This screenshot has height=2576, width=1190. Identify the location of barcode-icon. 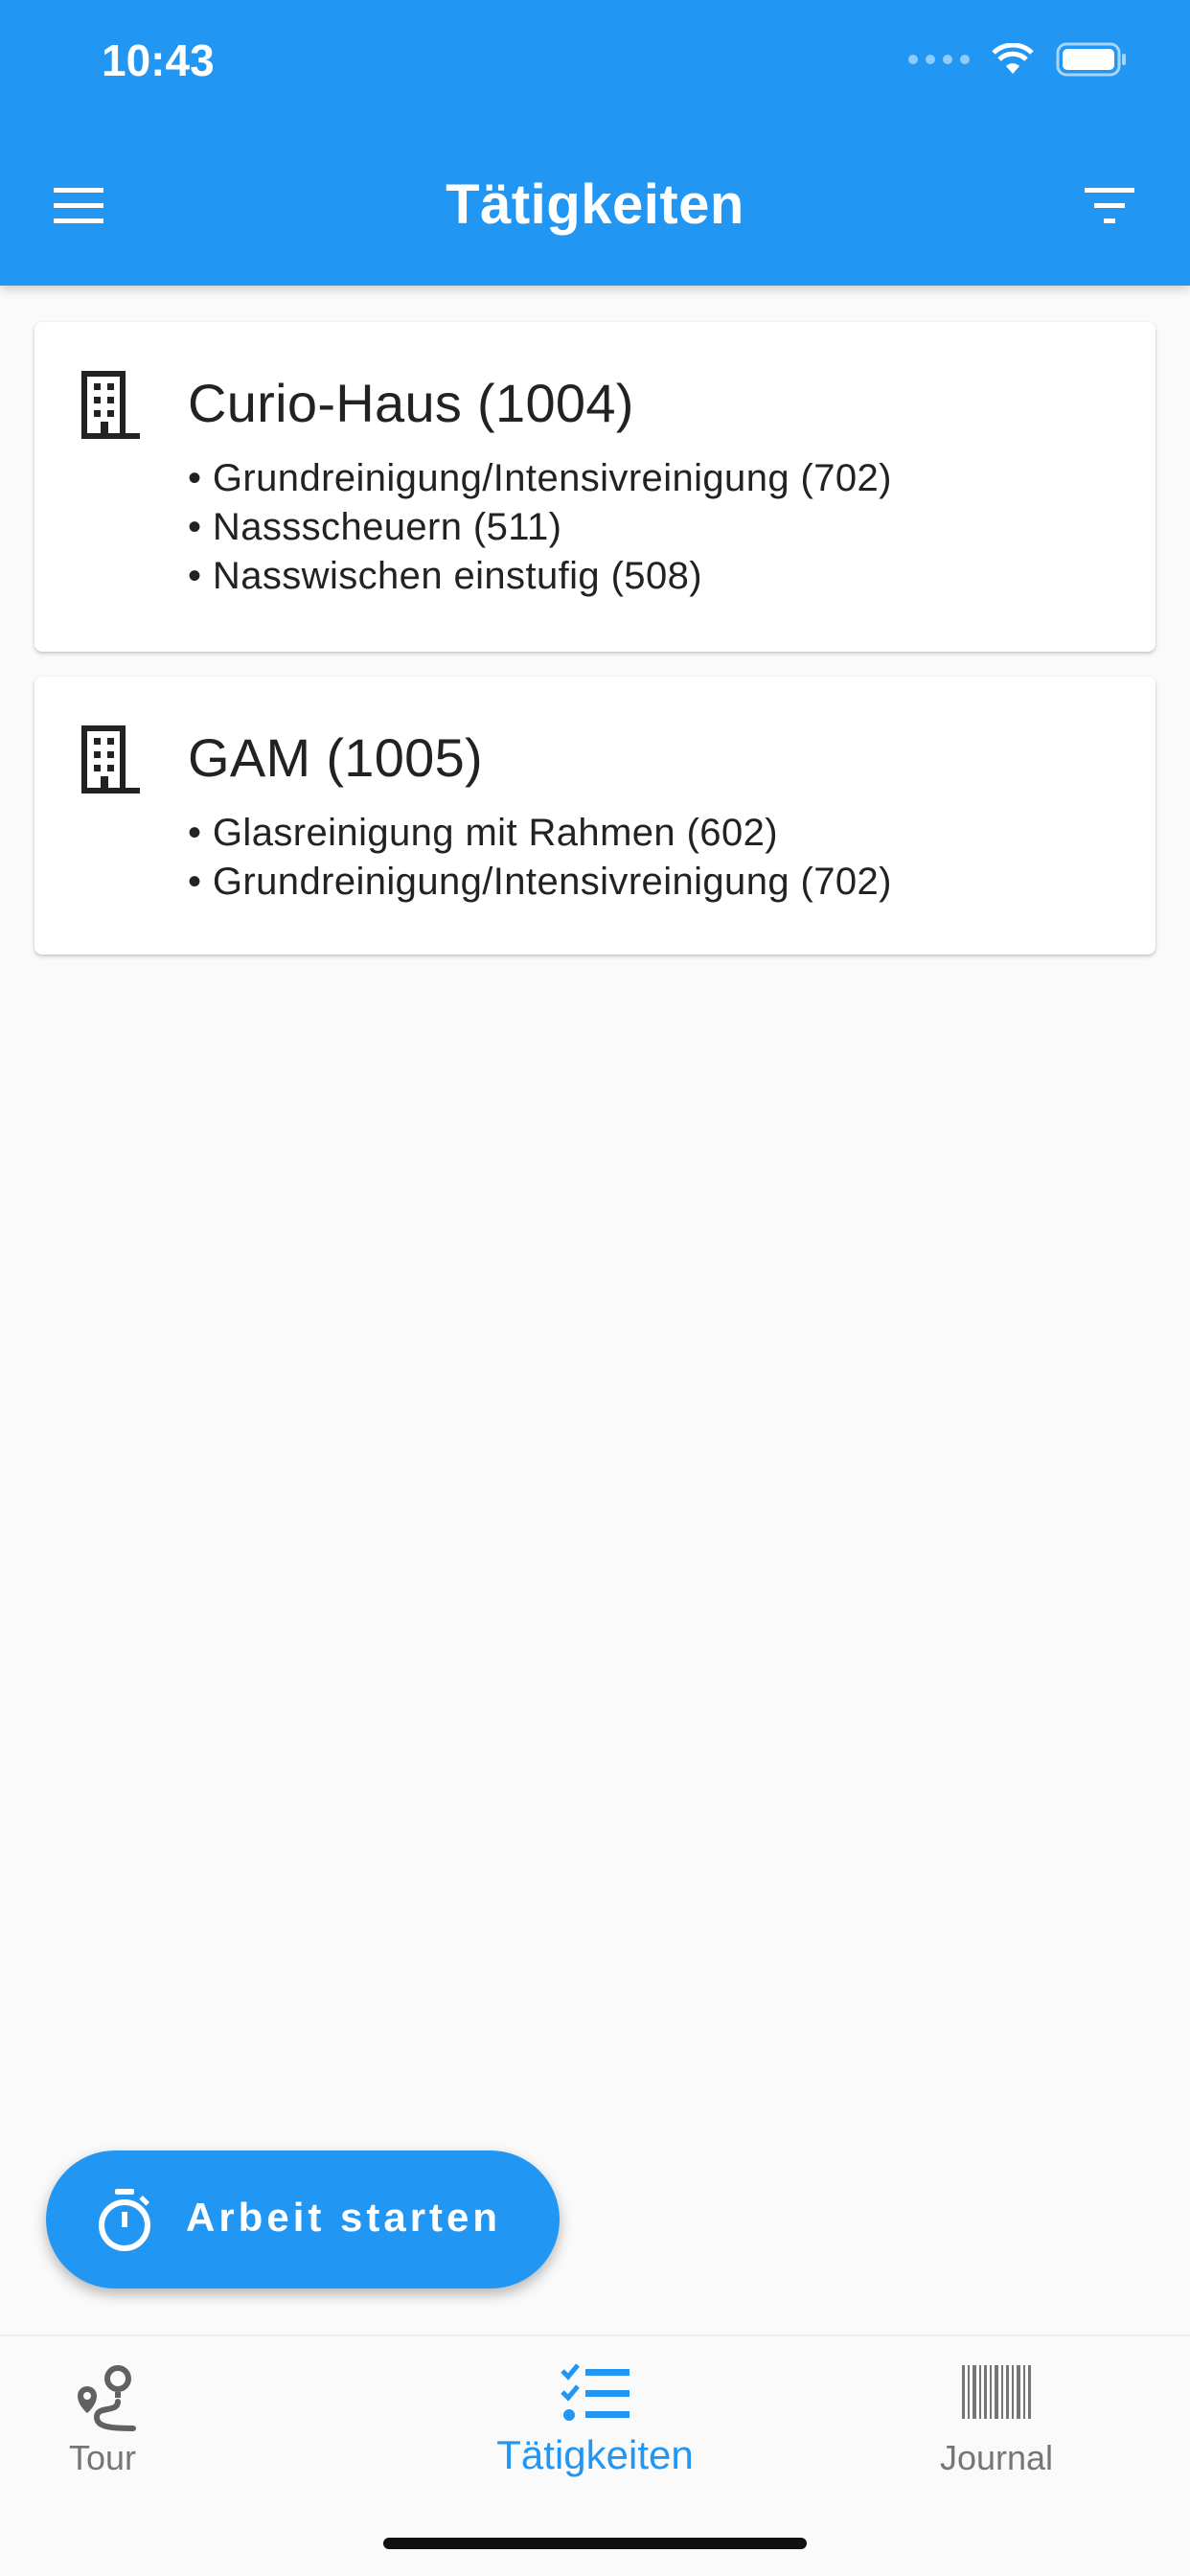
(997, 2392).